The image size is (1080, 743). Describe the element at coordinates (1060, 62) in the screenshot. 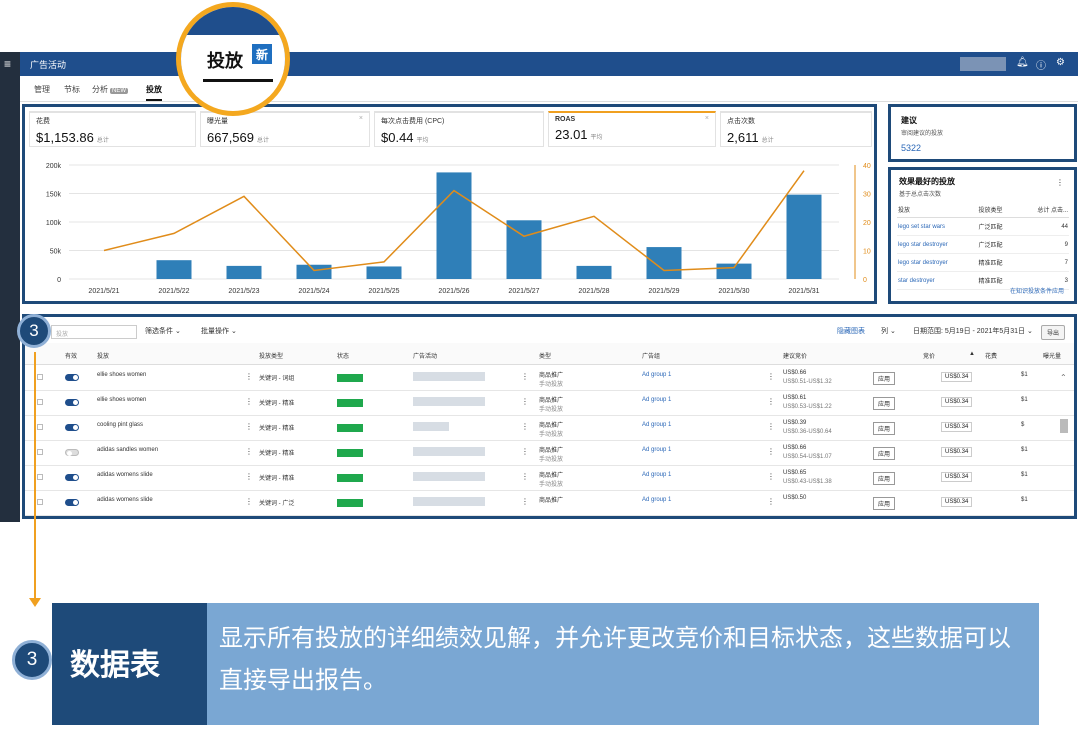

I see `settings-icon: ⚙` at that location.